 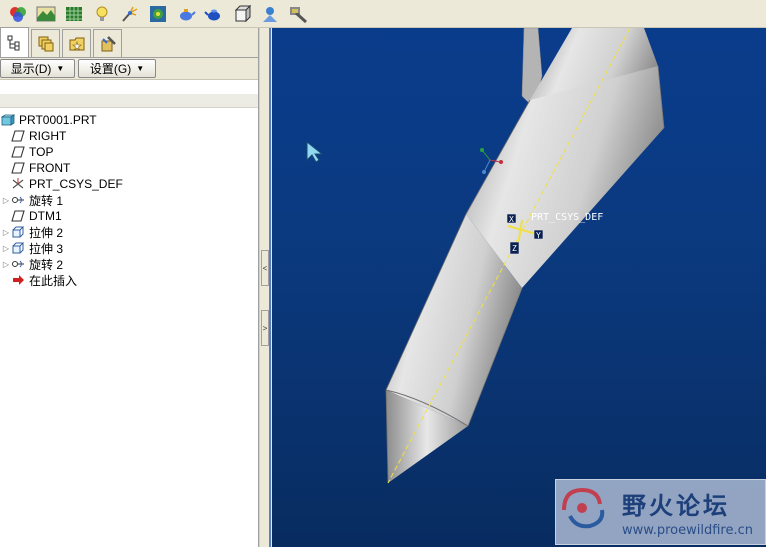 What do you see at coordinates (129, 42) in the screenshot?
I see `navigator-tabs` at bounding box center [129, 42].